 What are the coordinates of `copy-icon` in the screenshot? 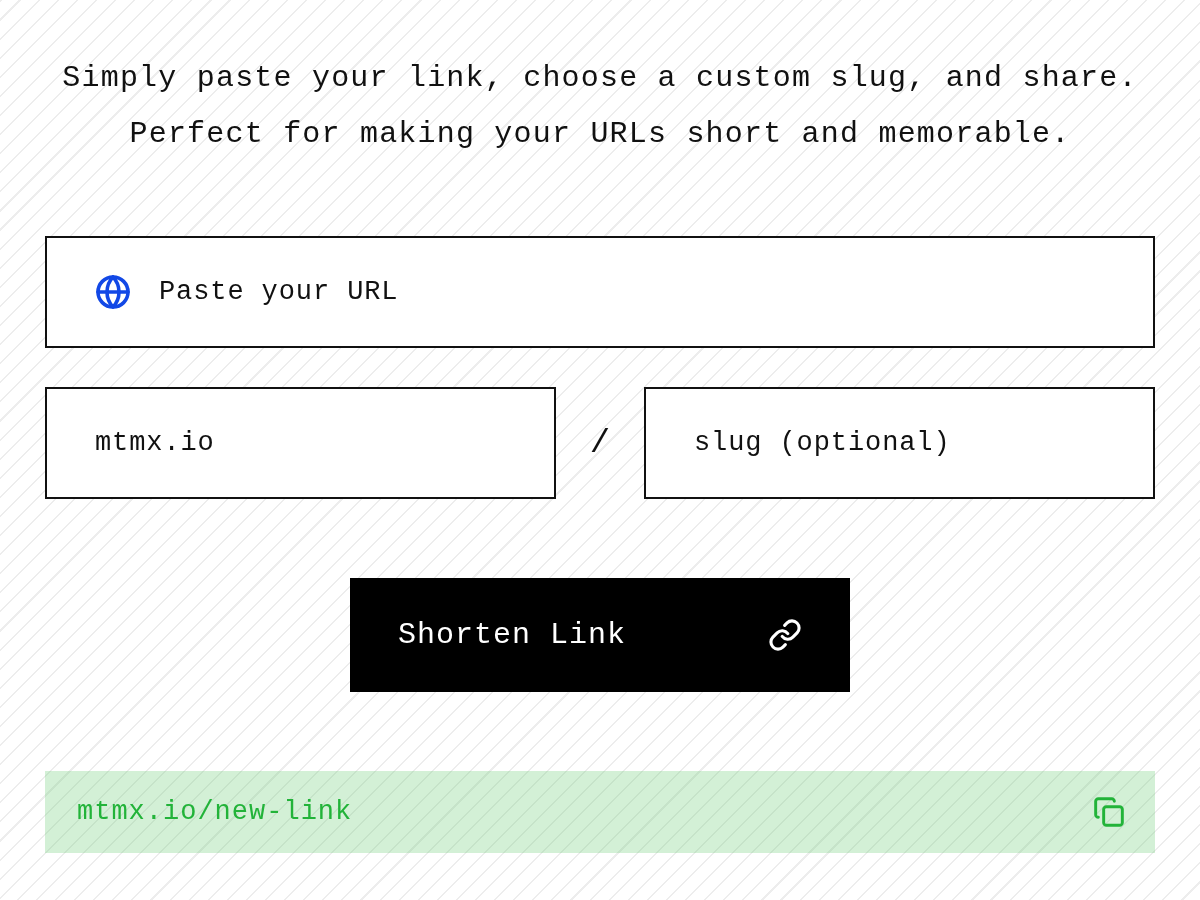 It's located at (1109, 812).